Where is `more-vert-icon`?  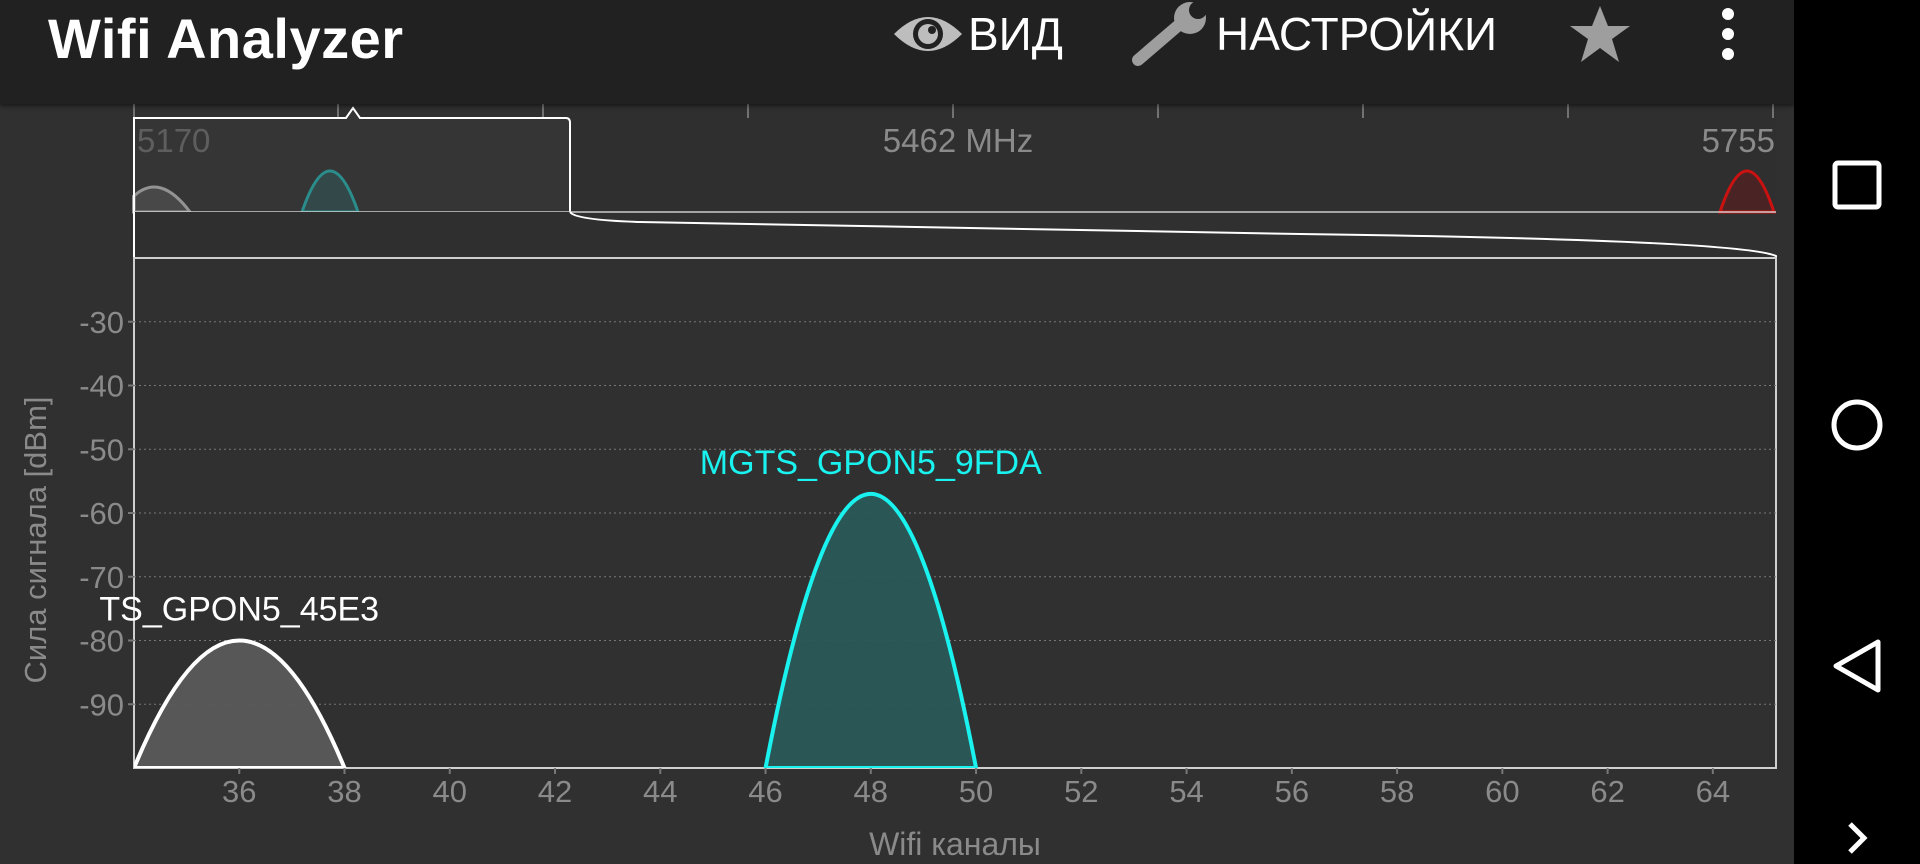
more-vert-icon is located at coordinates (1728, 34).